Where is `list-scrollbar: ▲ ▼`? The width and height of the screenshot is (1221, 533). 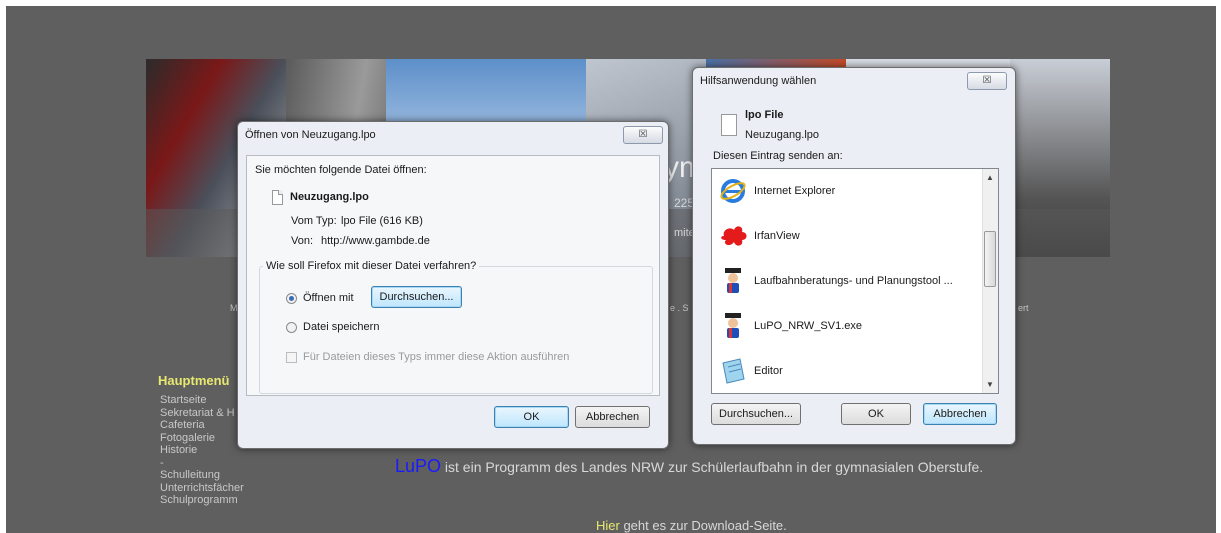
list-scrollbar: ▲ ▼ is located at coordinates (990, 281).